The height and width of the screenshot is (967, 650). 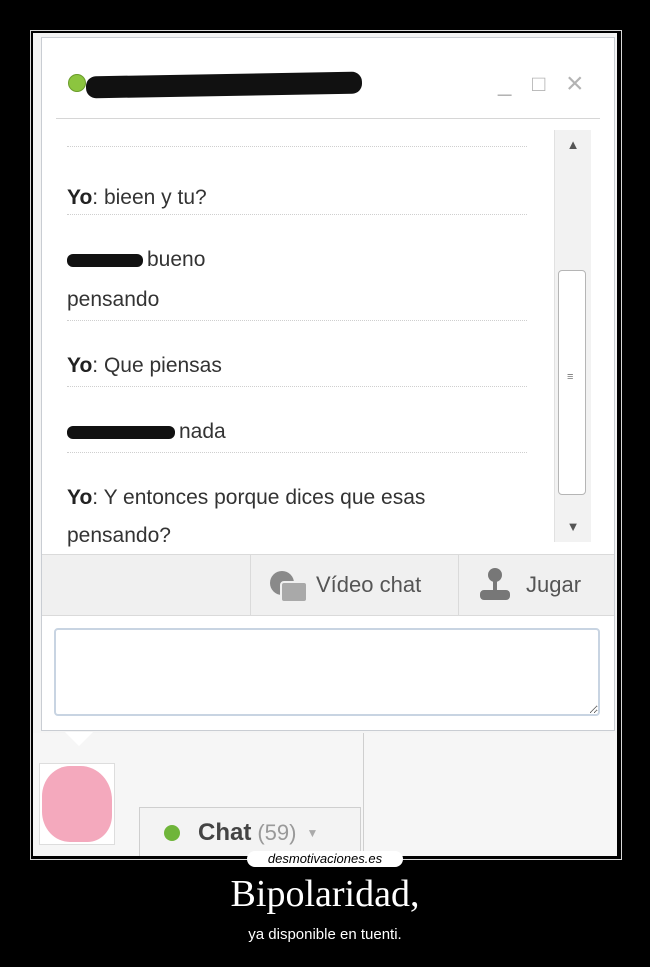 I want to click on chat-bottom-bar: Chat (59) ▼, so click(x=325, y=794).